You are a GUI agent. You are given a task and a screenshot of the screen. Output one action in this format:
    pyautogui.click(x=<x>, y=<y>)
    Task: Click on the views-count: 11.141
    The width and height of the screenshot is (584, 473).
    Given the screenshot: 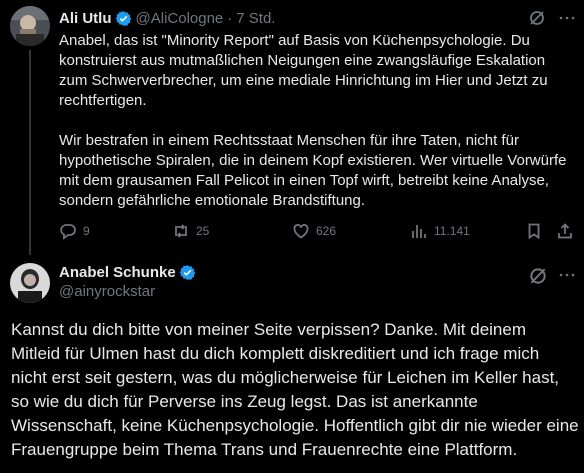 What is the action you would take?
    pyautogui.click(x=452, y=231)
    